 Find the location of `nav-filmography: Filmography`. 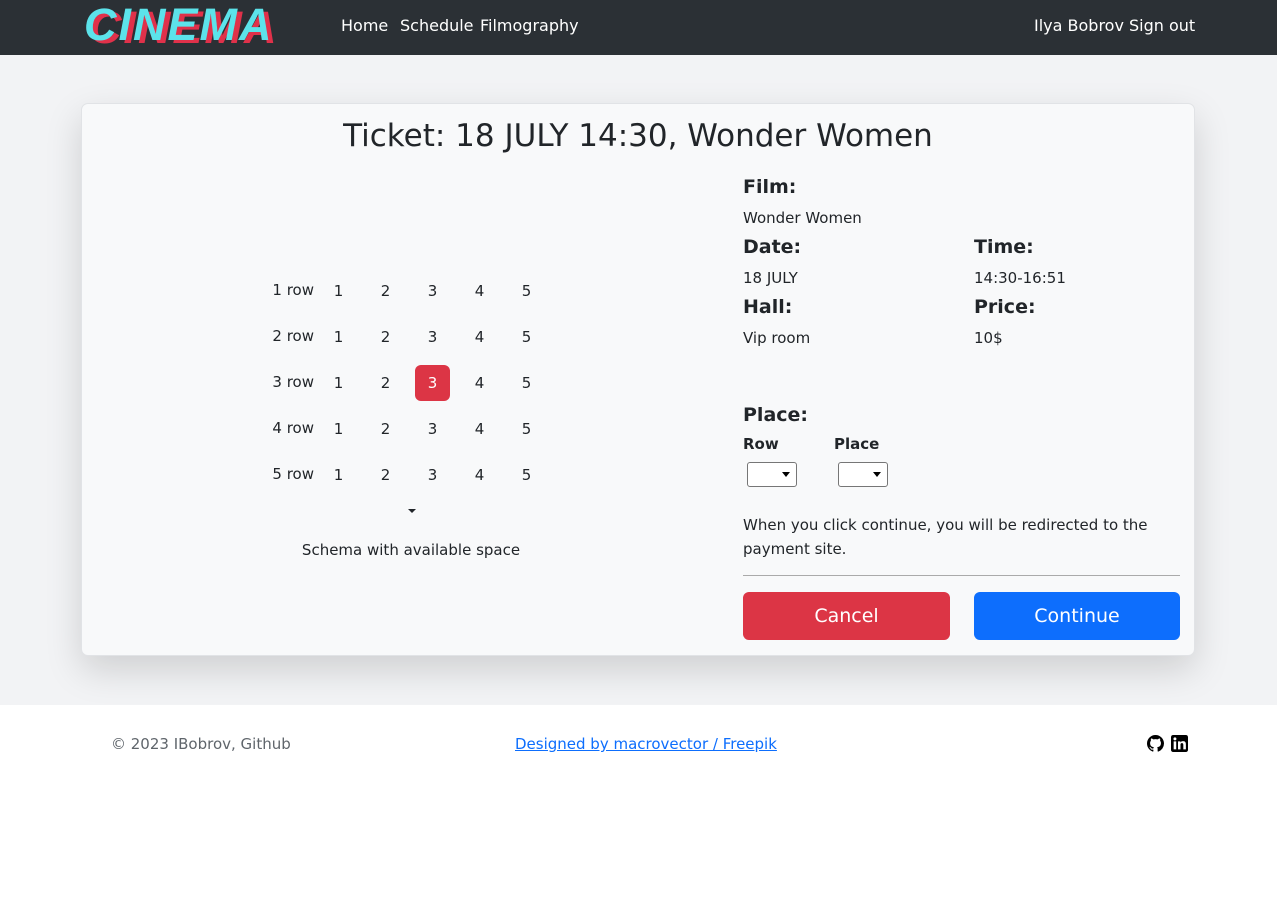

nav-filmography: Filmography is located at coordinates (529, 26).